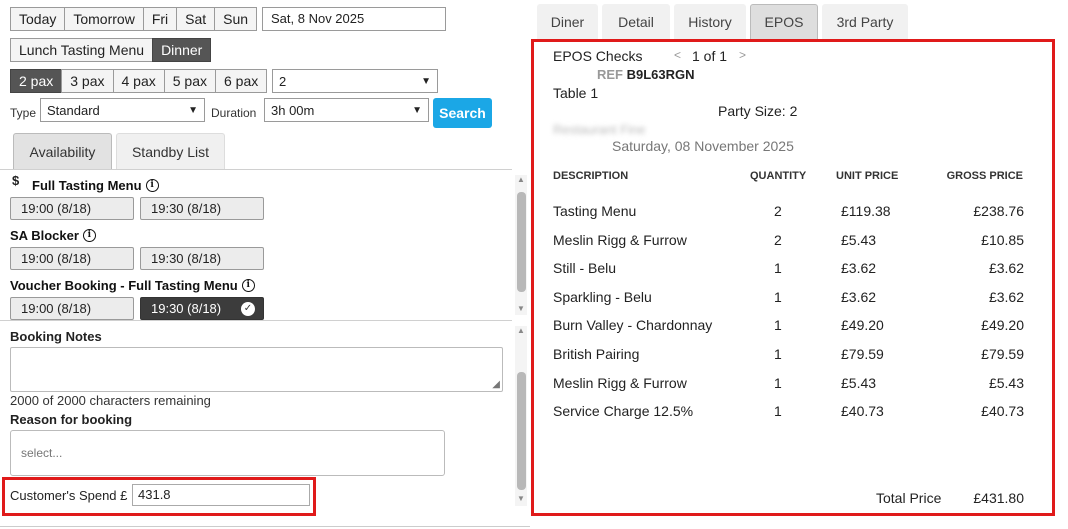 The image size is (1068, 529). What do you see at coordinates (496, 384) in the screenshot?
I see `resize-grip-icon: ◢` at bounding box center [496, 384].